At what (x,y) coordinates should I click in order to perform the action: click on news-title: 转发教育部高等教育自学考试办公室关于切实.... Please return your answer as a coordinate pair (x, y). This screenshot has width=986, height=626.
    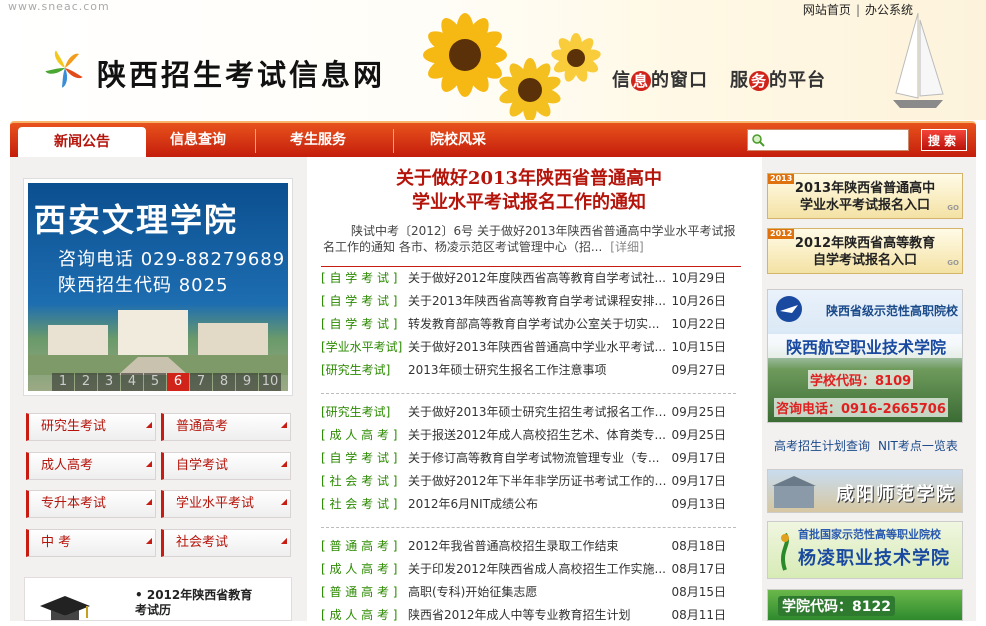
    Looking at the image, I should click on (542, 324).